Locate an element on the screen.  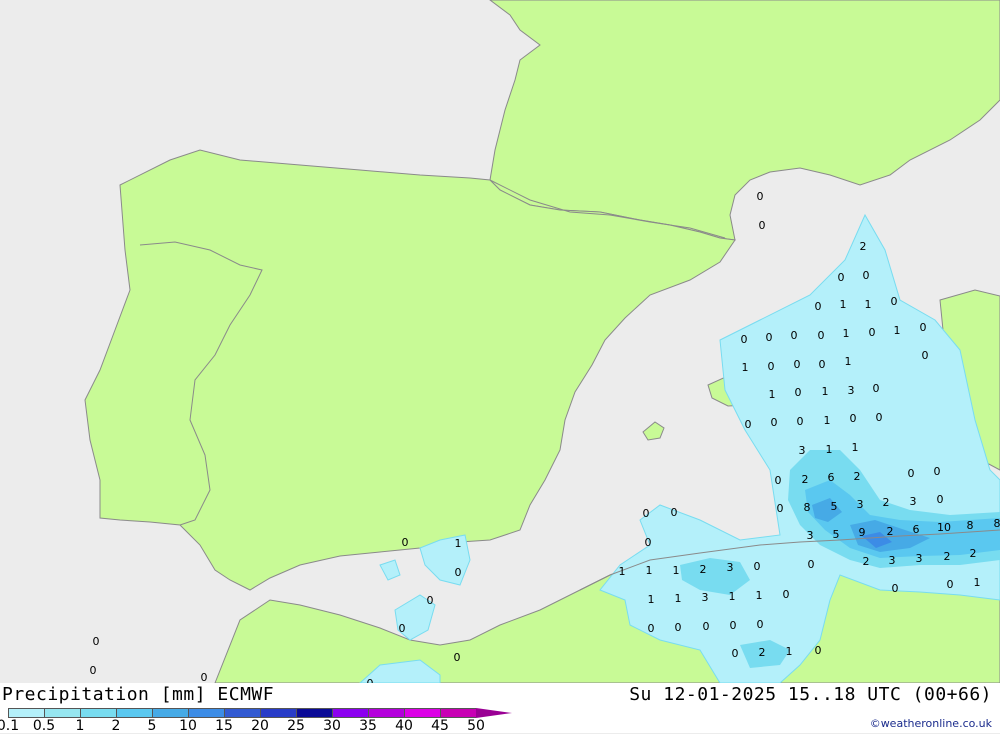
legend-tick-label: 25 is located at coordinates (296, 726).